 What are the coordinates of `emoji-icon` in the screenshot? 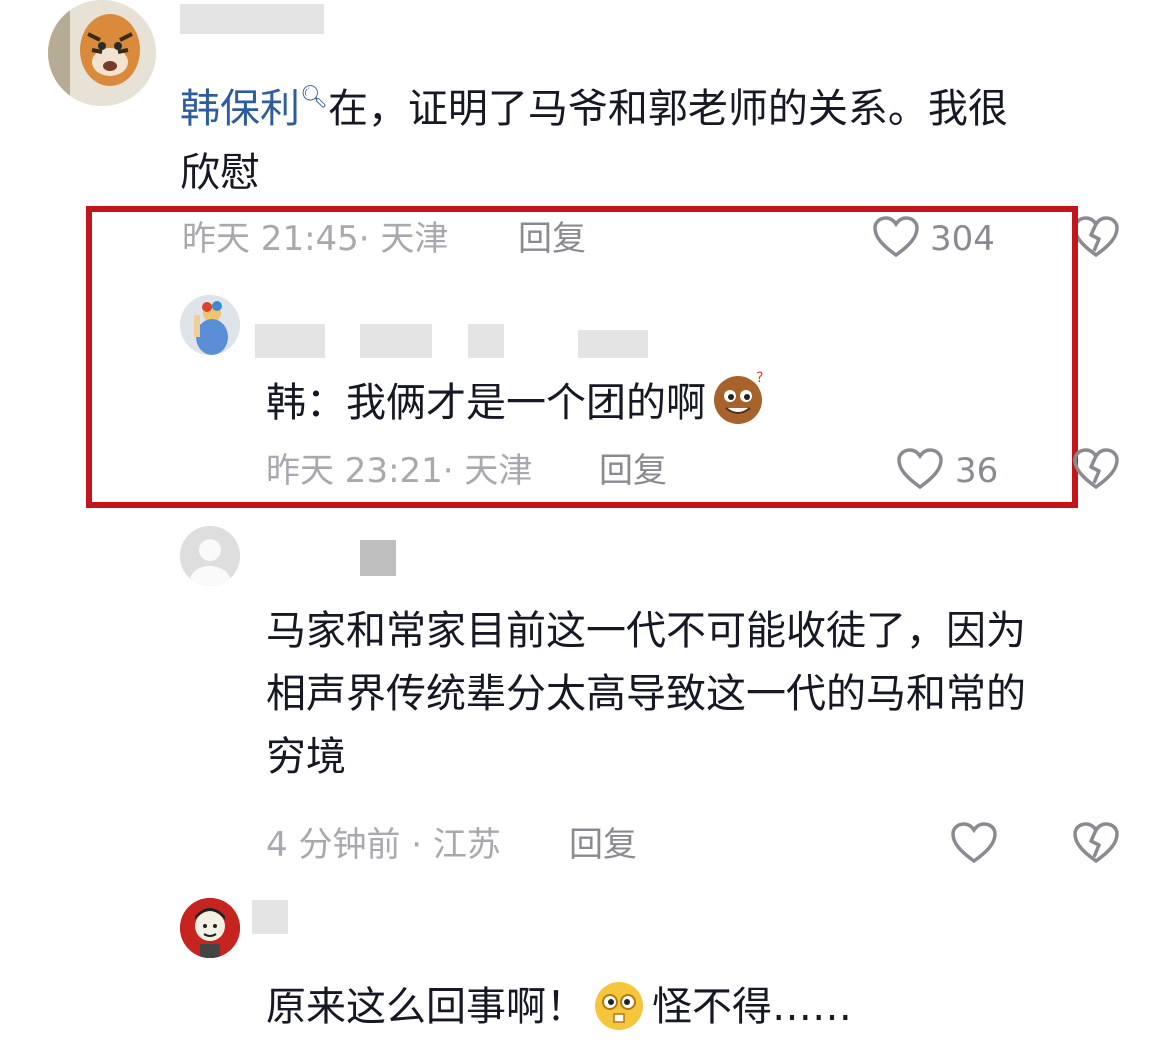 It's located at (619, 1011).